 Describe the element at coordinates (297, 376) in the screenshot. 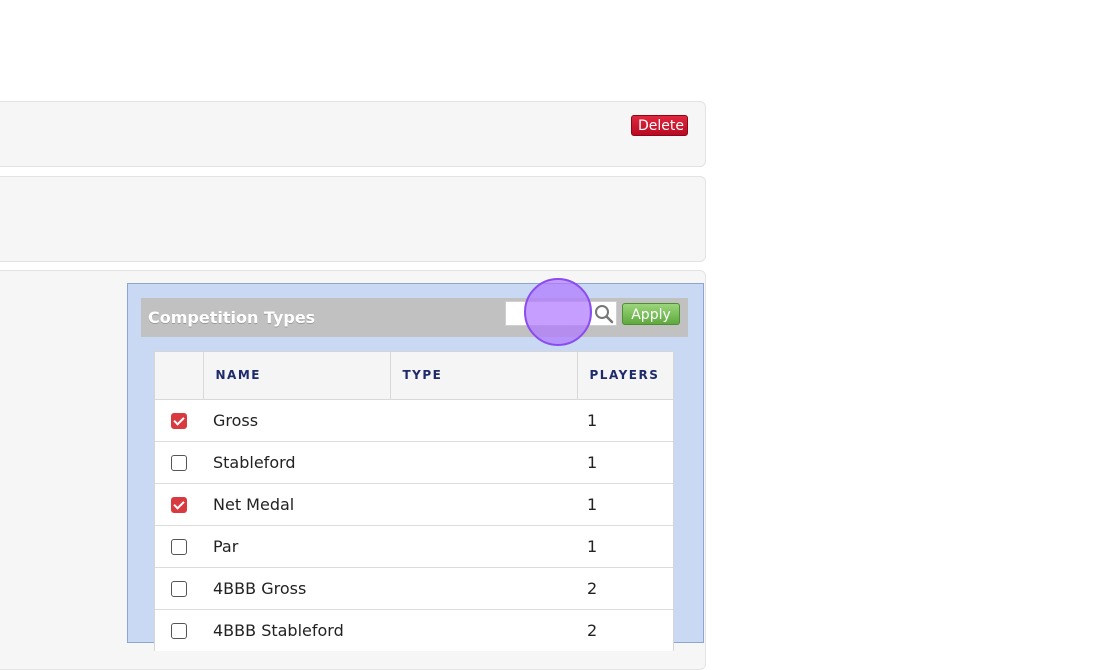

I see `column-header-name: NAME` at that location.